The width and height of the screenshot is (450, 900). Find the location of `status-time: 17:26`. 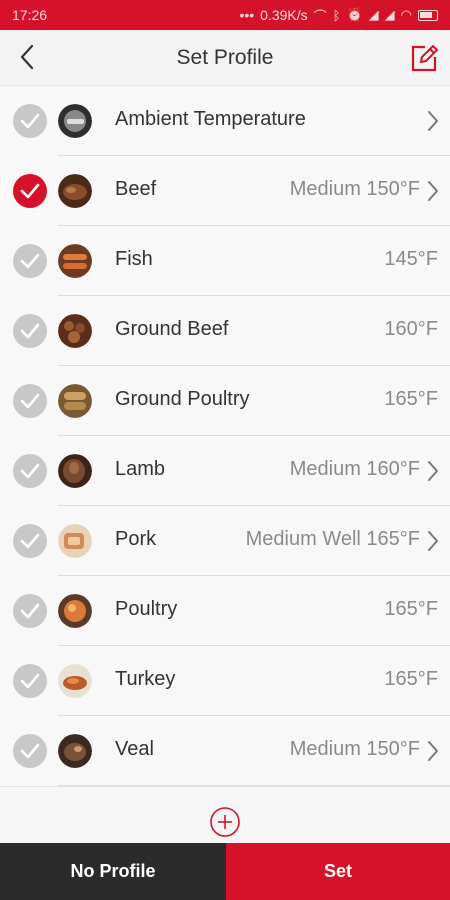

status-time: 17:26 is located at coordinates (30, 15).